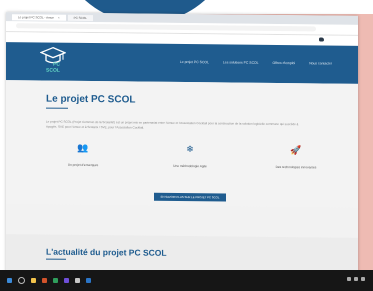 The width and height of the screenshot is (373, 291). I want to click on rocket-icon: 🚀, so click(296, 150).